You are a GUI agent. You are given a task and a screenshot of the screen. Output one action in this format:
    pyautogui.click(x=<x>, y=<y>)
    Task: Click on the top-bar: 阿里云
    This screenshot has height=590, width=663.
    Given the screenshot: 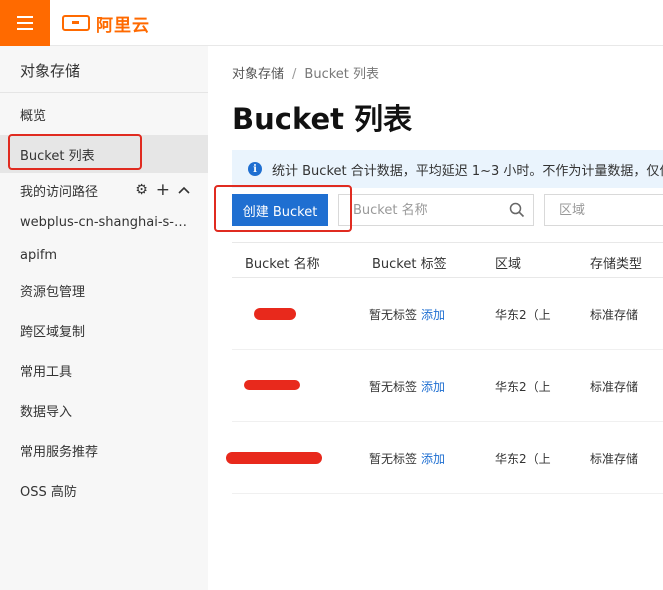 What is the action you would take?
    pyautogui.click(x=331, y=23)
    